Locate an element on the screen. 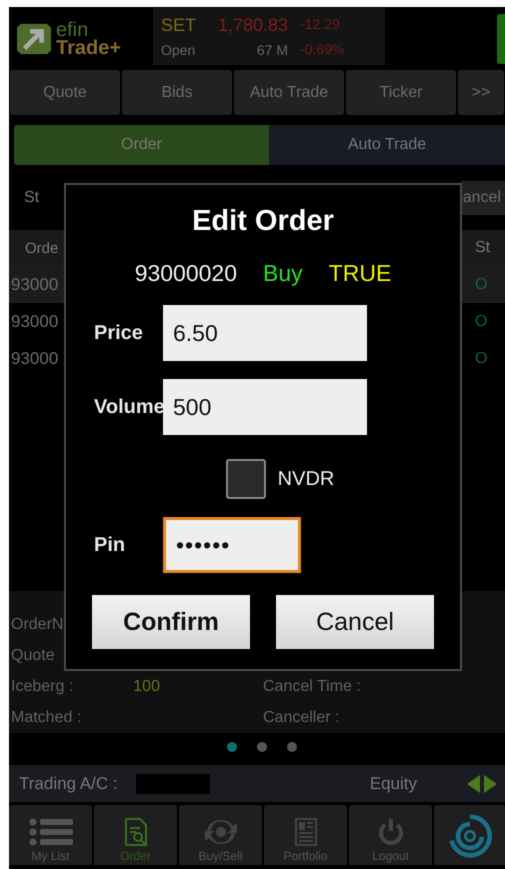 This screenshot has width=505, height=869. tab: >> is located at coordinates (481, 92).